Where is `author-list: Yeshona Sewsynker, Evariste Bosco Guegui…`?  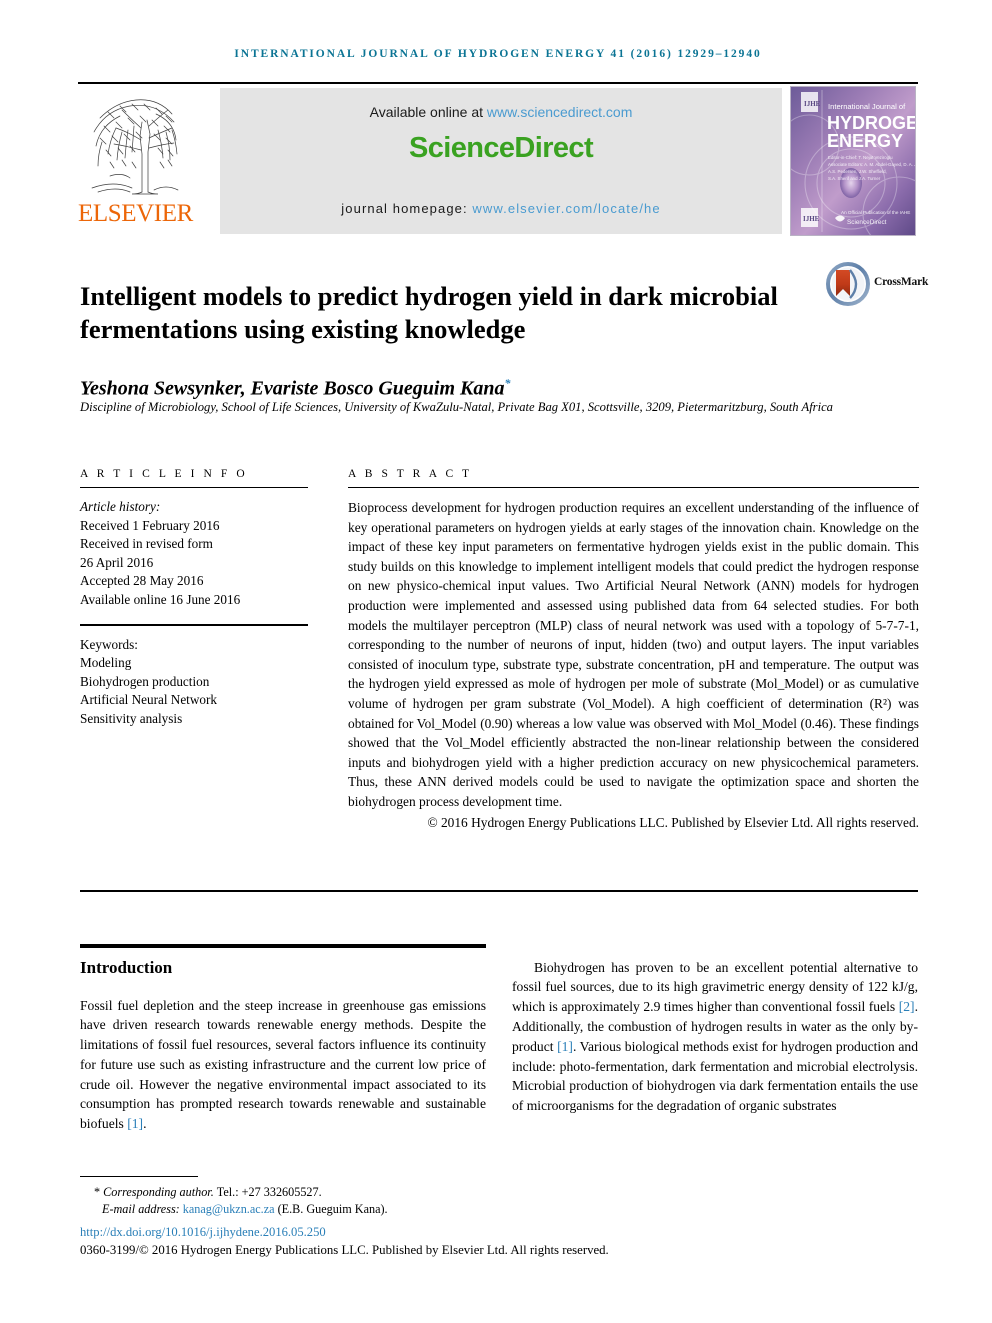 author-list: Yeshona Sewsynker, Evariste Bosco Guegui… is located at coordinates (460, 386).